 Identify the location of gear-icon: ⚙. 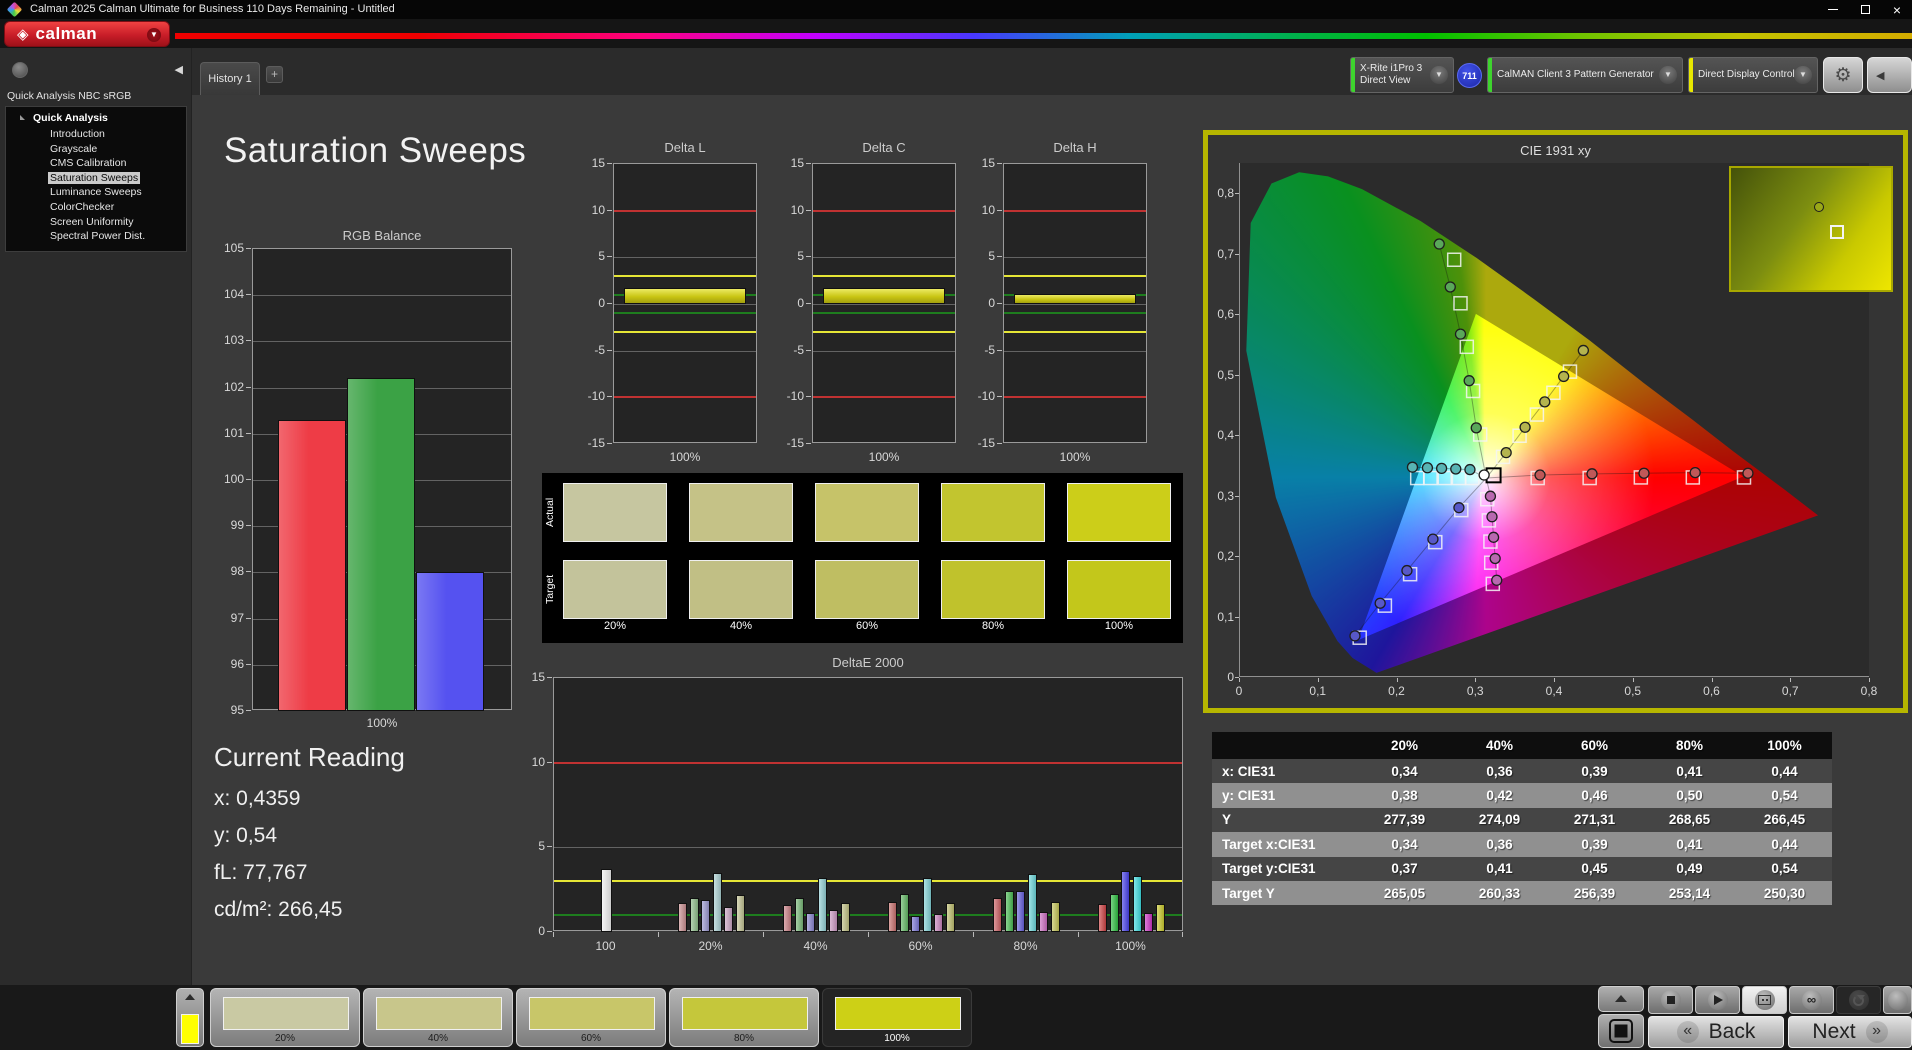
(1843, 75).